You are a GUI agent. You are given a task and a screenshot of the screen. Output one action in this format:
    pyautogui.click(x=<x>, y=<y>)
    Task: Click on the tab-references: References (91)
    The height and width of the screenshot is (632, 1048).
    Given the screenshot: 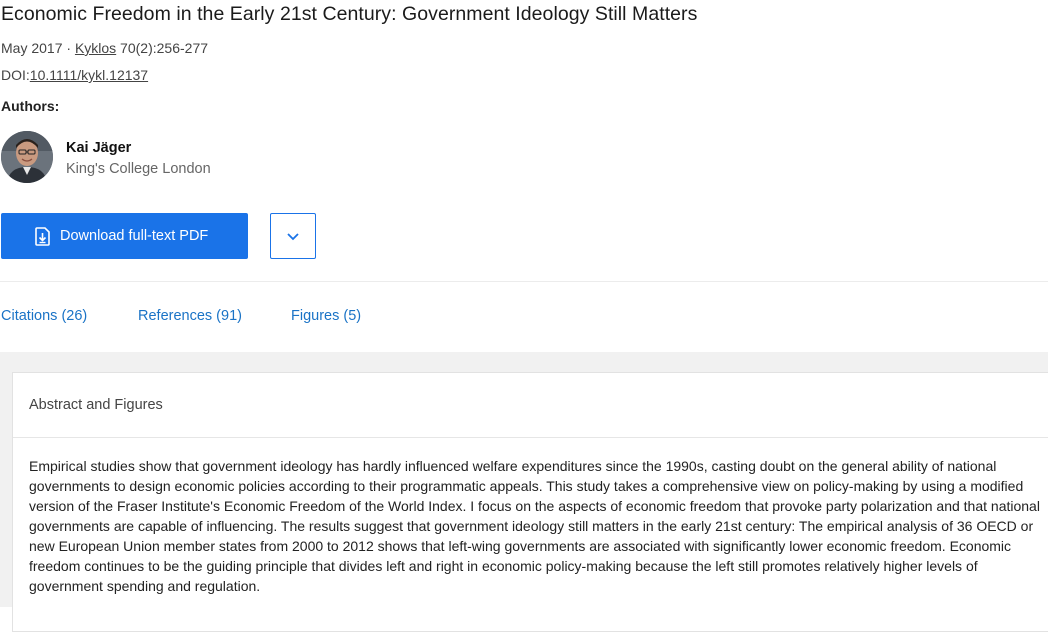 What is the action you would take?
    pyautogui.click(x=190, y=316)
    